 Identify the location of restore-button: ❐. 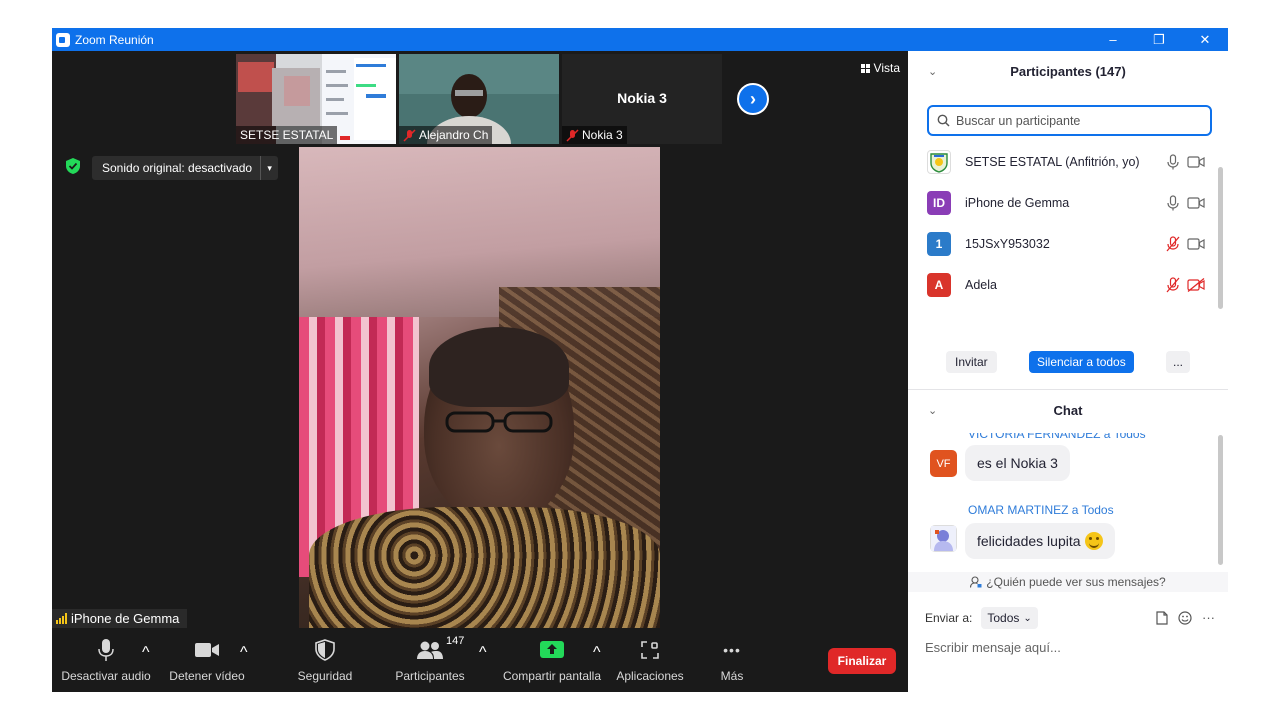
(1159, 39).